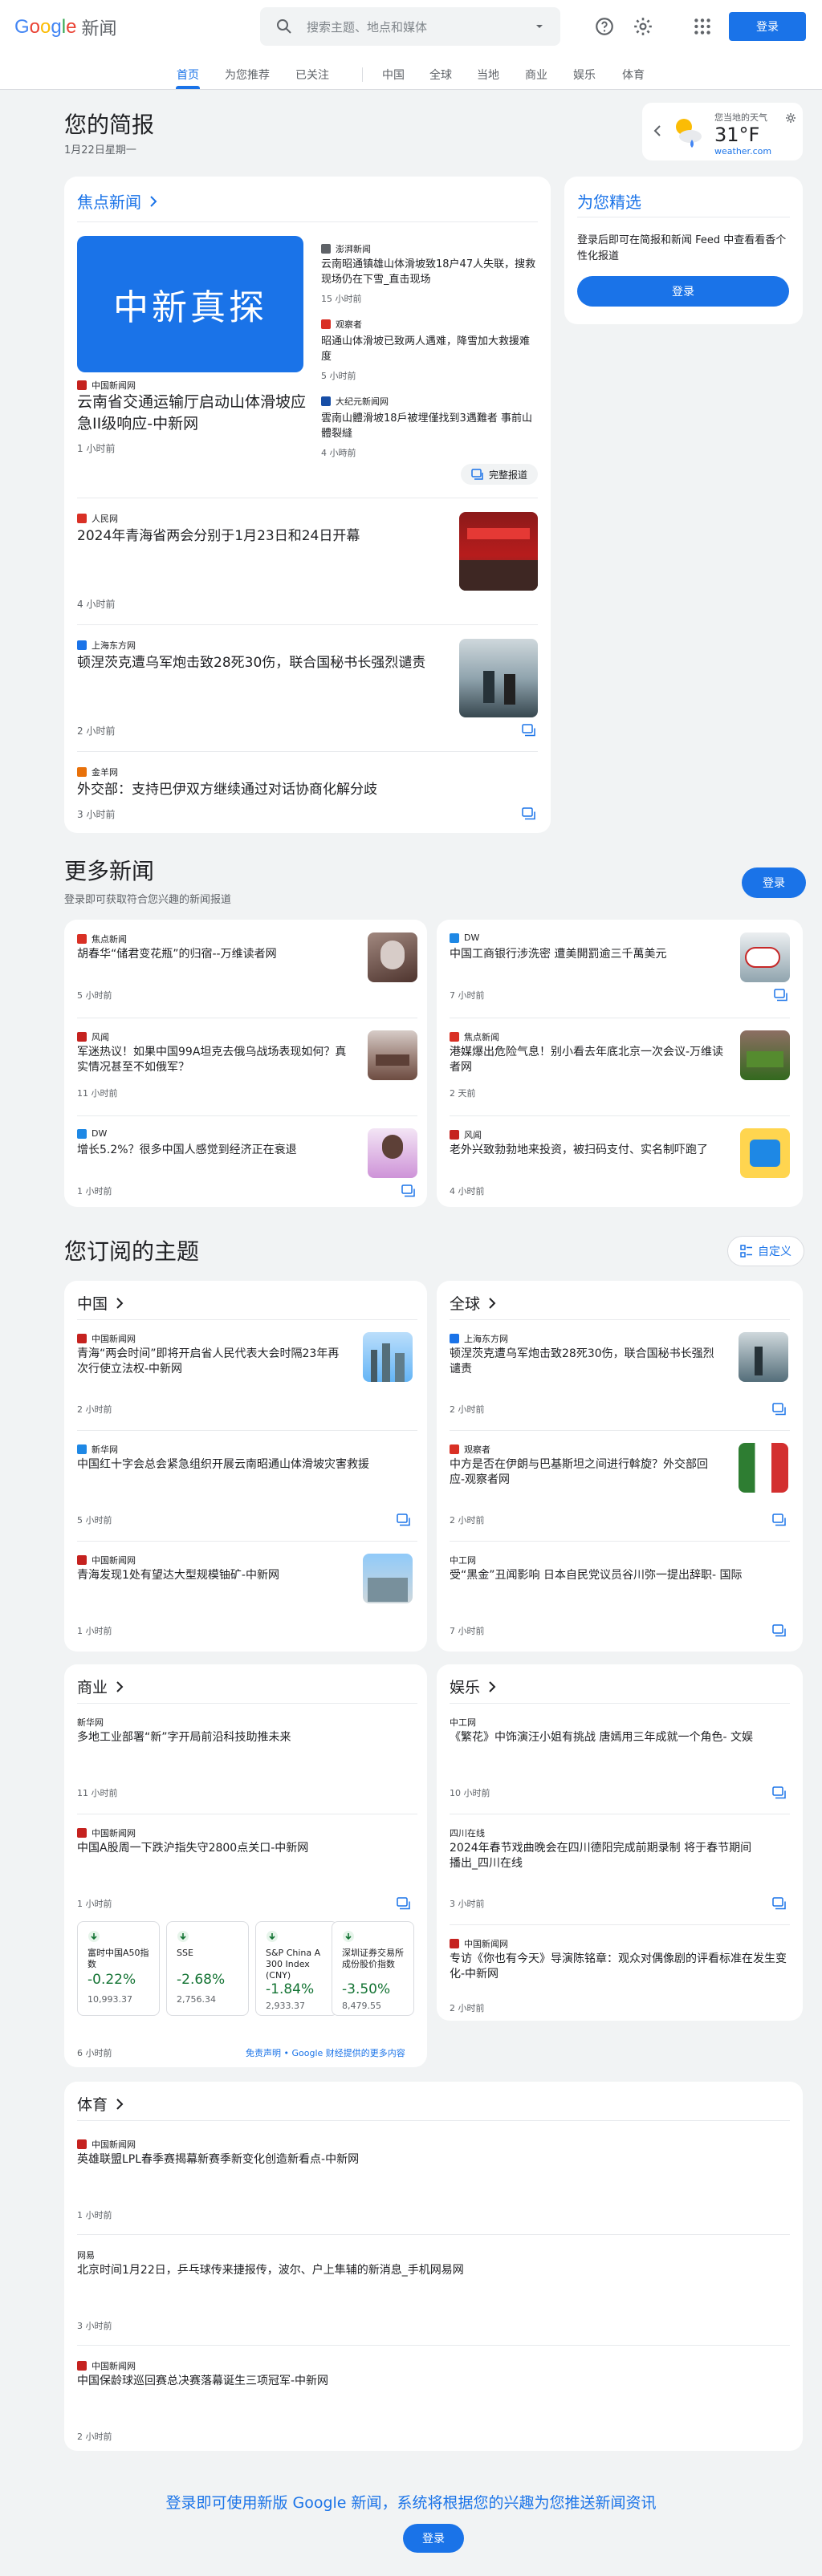  Describe the element at coordinates (586, 1473) in the screenshot. I see `story-headline: 中方是否在伊朗与巴基斯坦之间进行斡旋？外交部回应-观察者网` at that location.